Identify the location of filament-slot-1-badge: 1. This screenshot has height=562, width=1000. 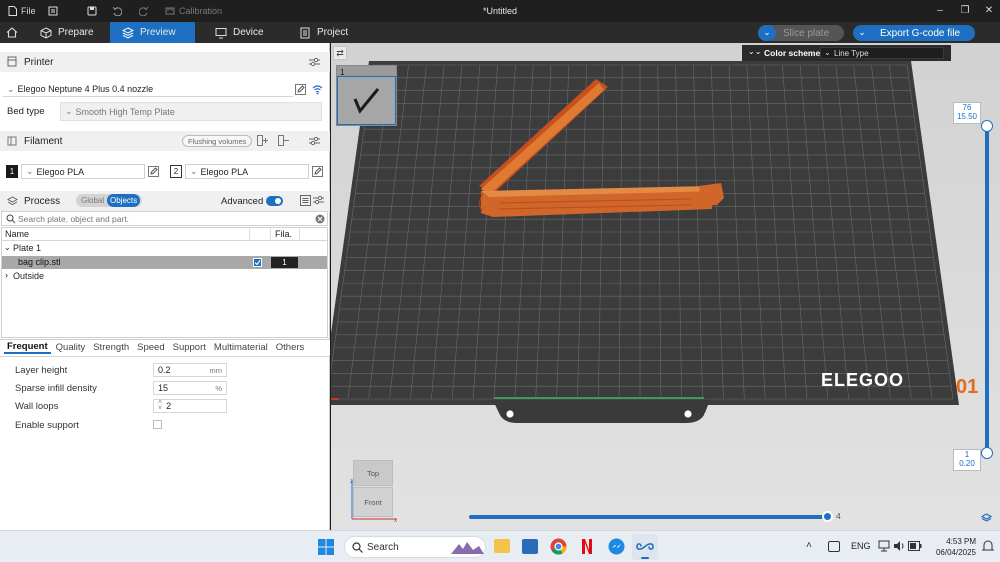
(12, 171).